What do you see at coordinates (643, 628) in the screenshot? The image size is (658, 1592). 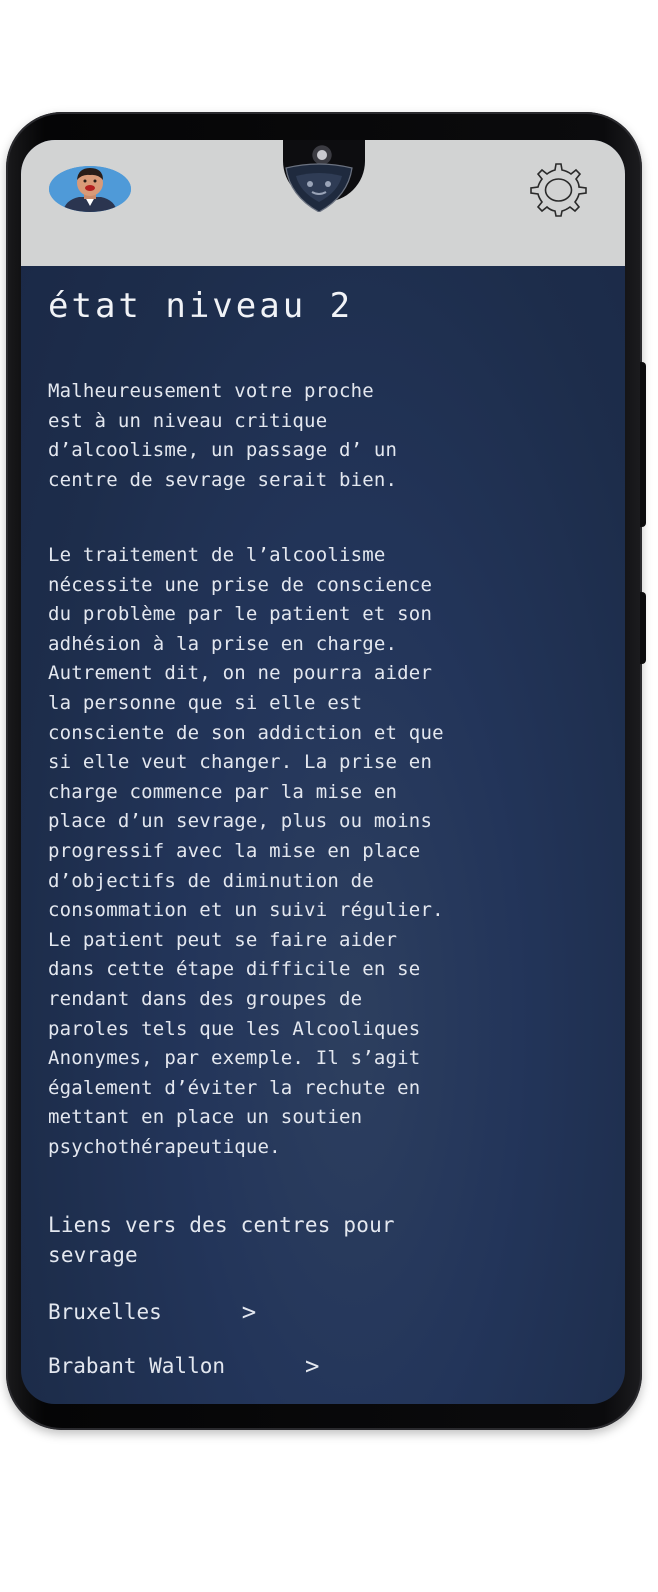 I see `side-button-lower` at bounding box center [643, 628].